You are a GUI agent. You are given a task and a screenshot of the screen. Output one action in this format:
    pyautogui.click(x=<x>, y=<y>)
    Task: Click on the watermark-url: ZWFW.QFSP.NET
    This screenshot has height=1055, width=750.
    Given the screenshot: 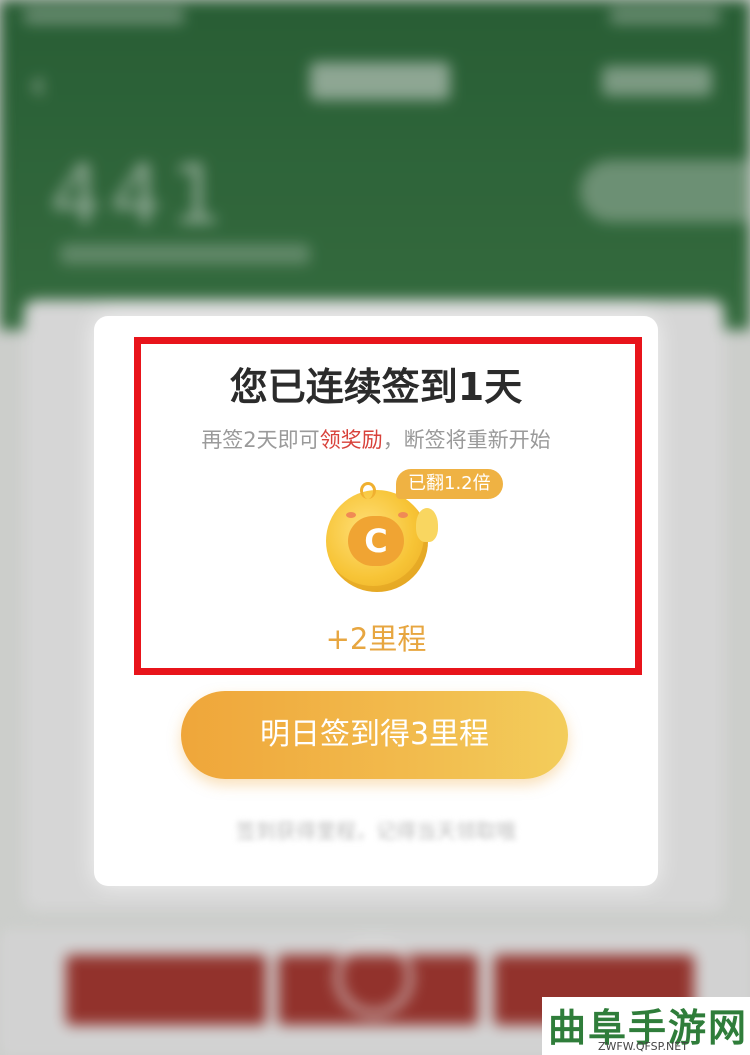 What is the action you would take?
    pyautogui.click(x=643, y=1046)
    